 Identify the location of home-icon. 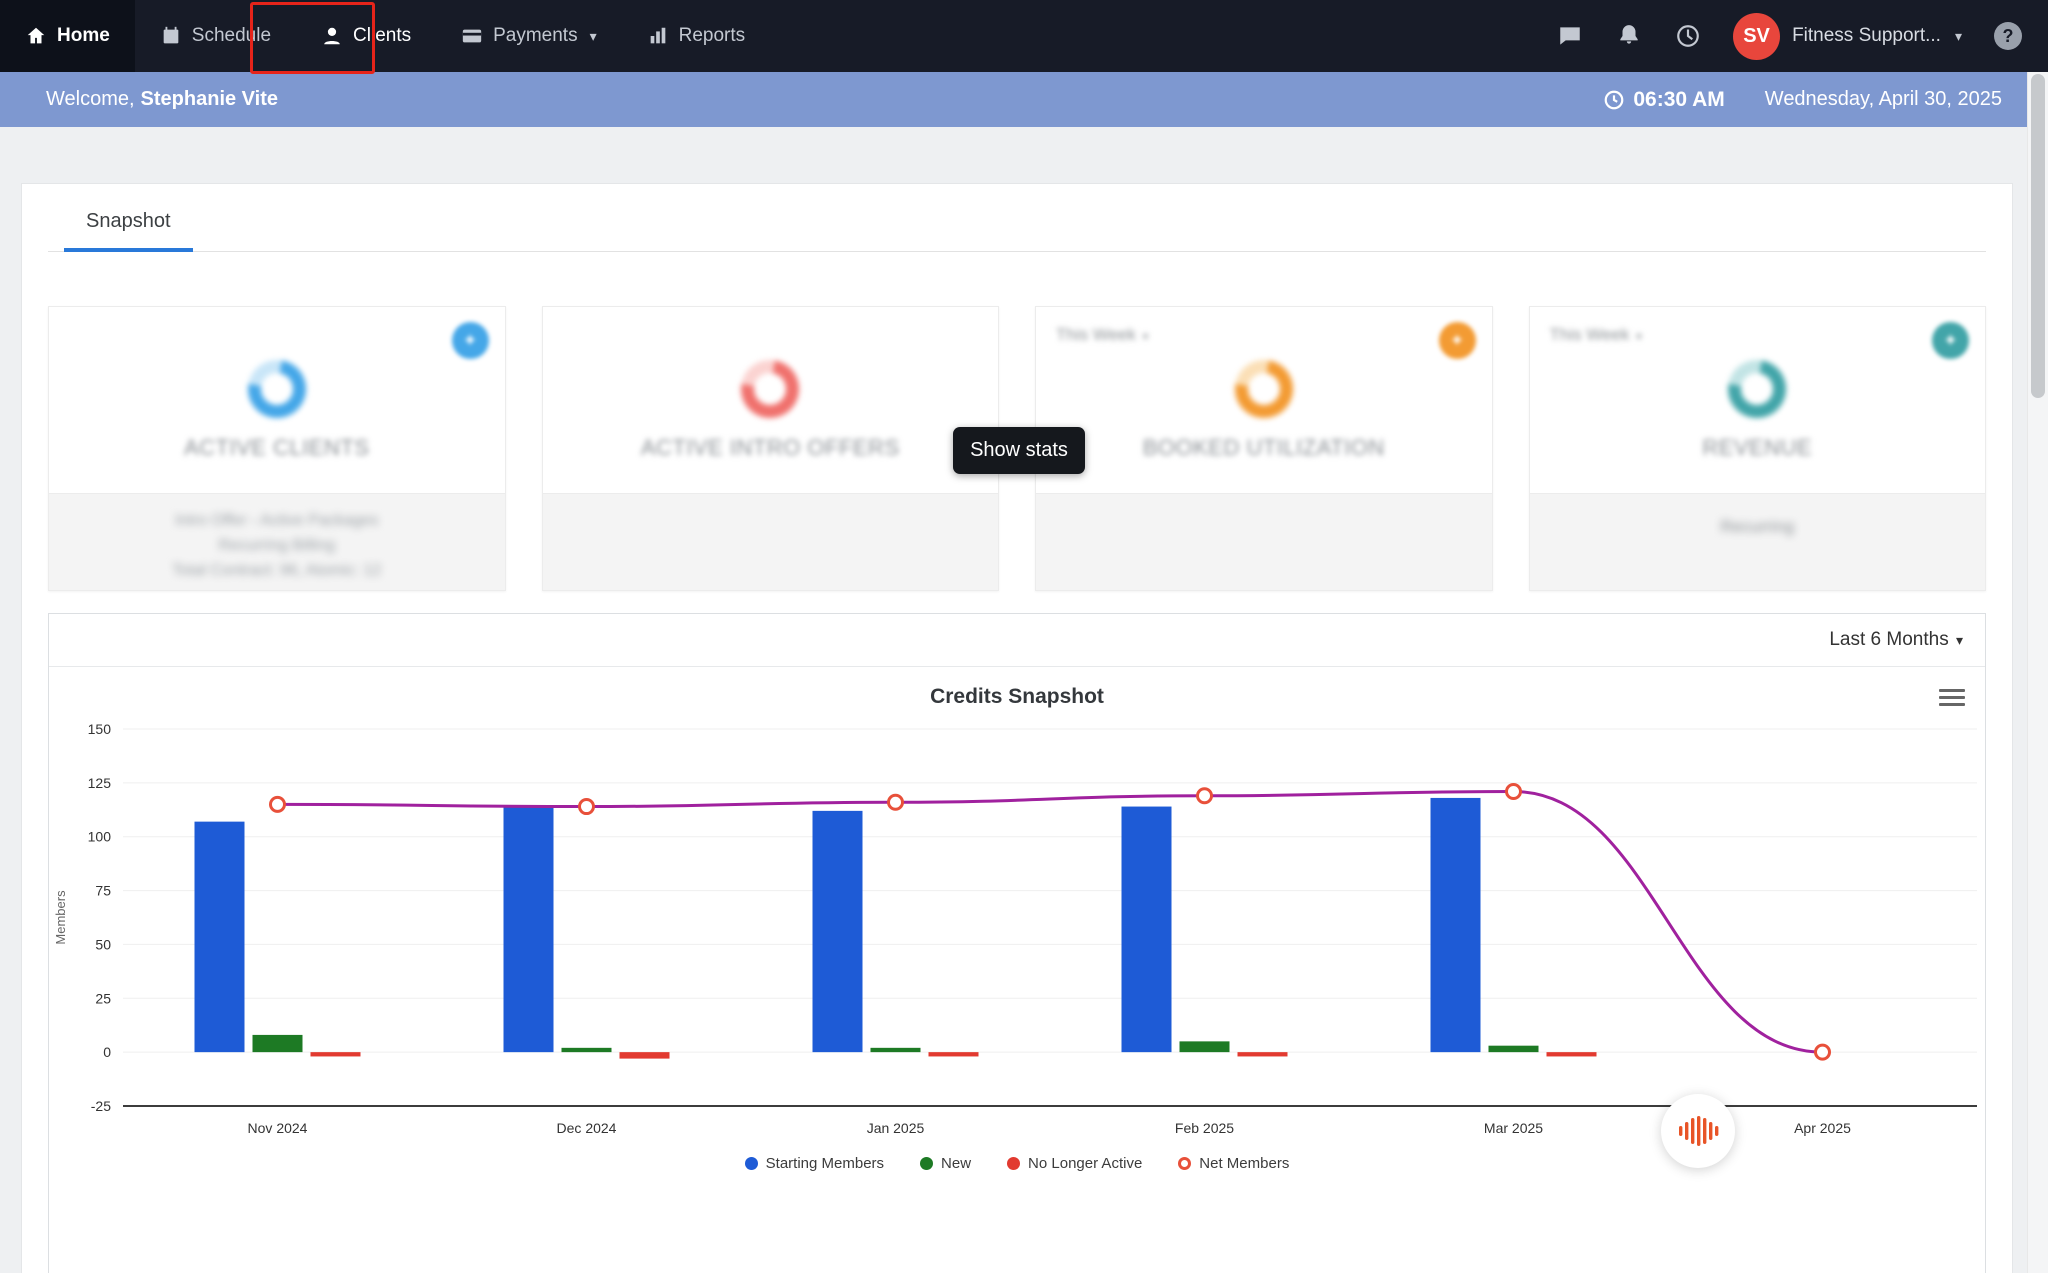
(36, 35).